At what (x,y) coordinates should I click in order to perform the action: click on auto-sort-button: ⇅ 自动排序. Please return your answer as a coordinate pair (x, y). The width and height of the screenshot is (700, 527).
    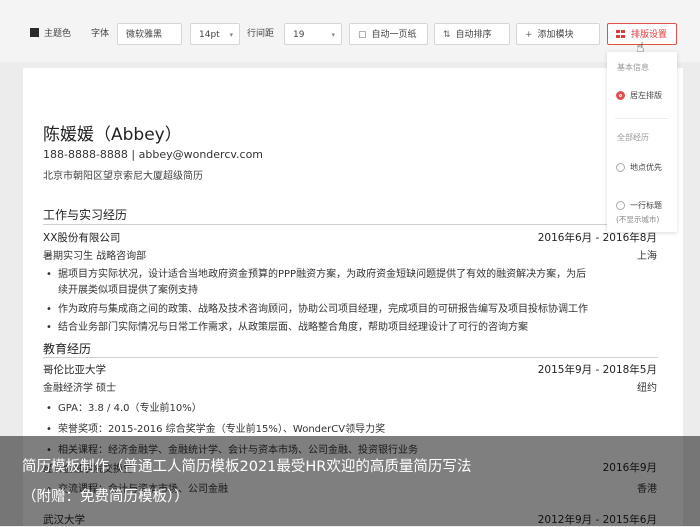
    Looking at the image, I should click on (472, 34).